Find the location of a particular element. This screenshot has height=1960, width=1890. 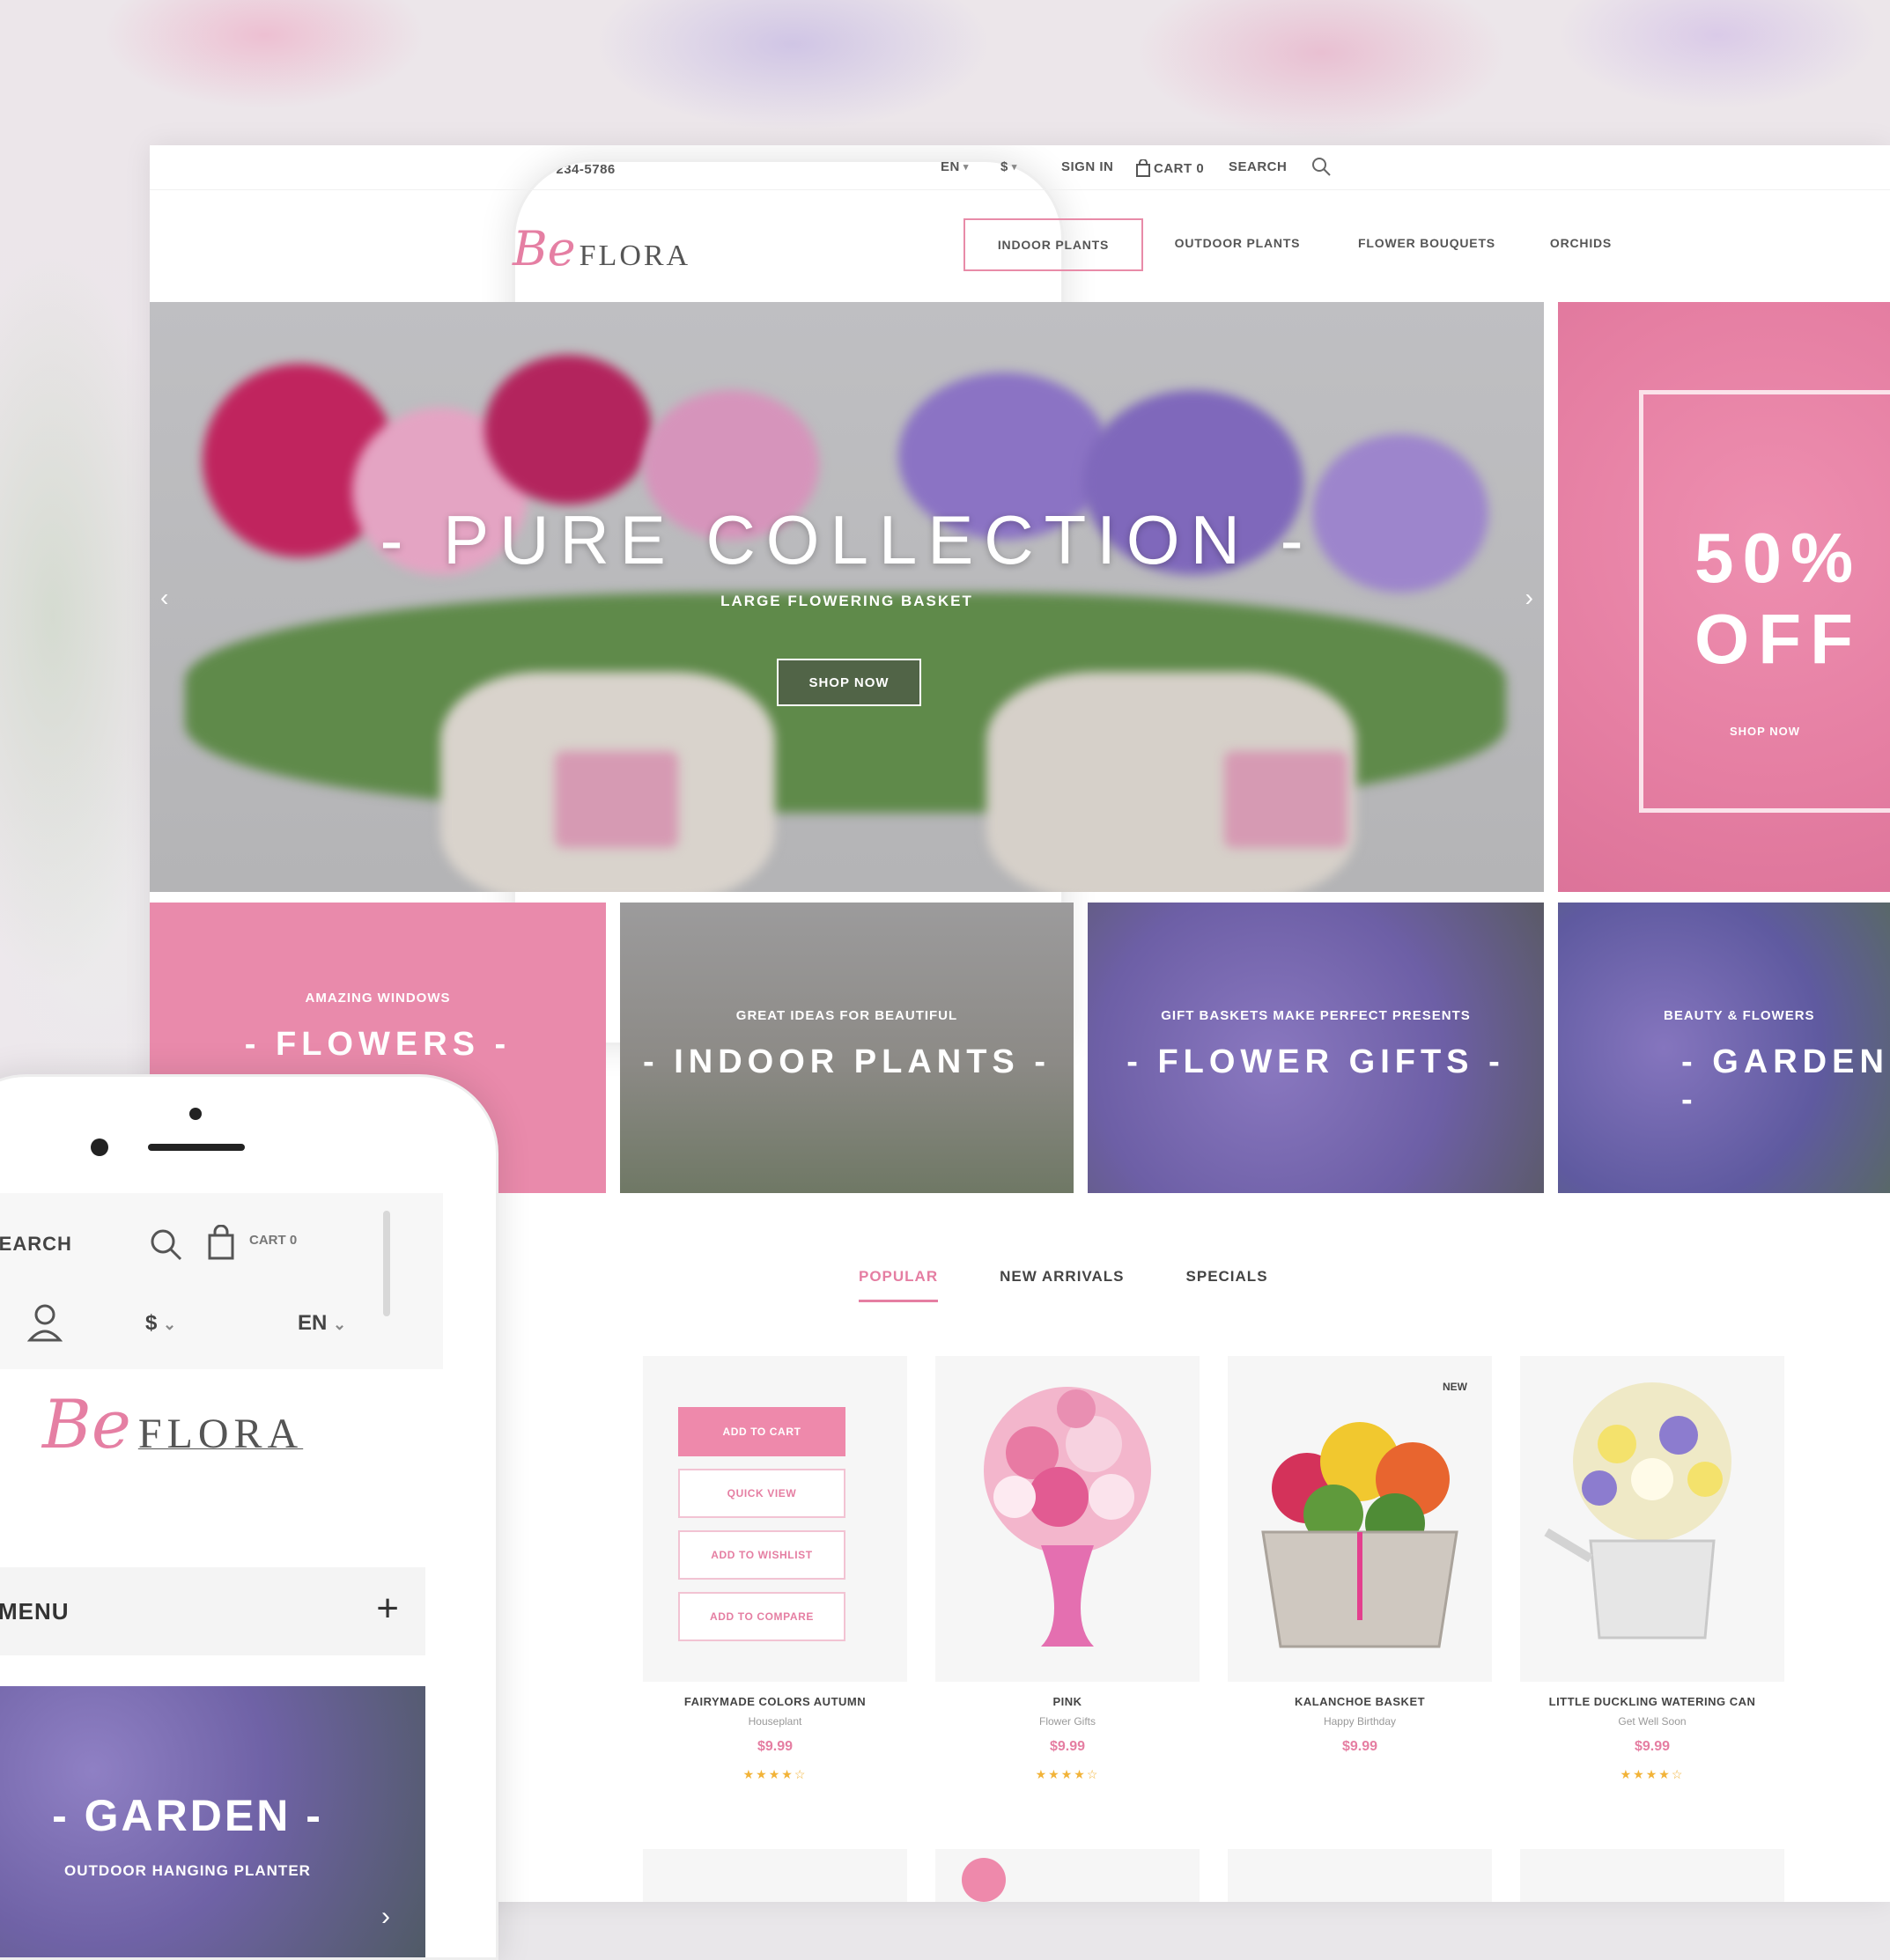

sale-percent: 50% OFF is located at coordinates (1779, 598).